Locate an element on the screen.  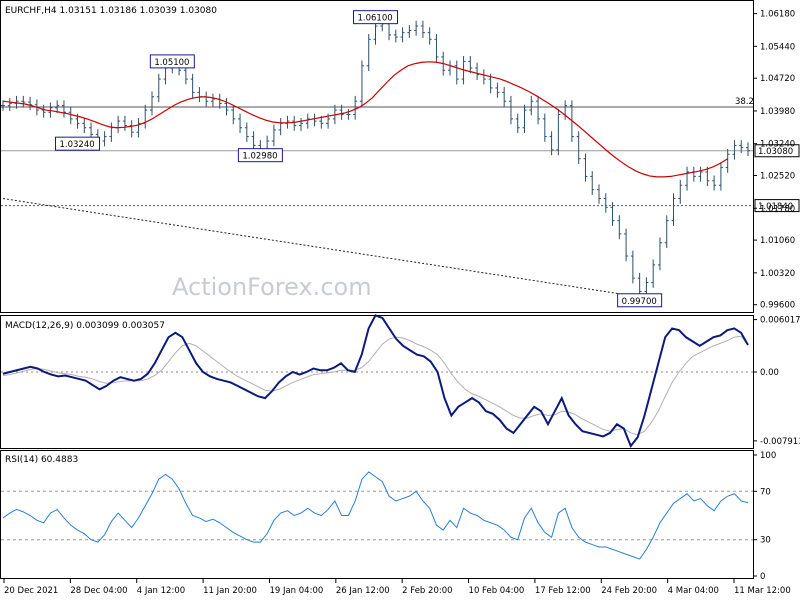
x-tick-label: 19 Jan 04:00 is located at coordinates (296, 591).